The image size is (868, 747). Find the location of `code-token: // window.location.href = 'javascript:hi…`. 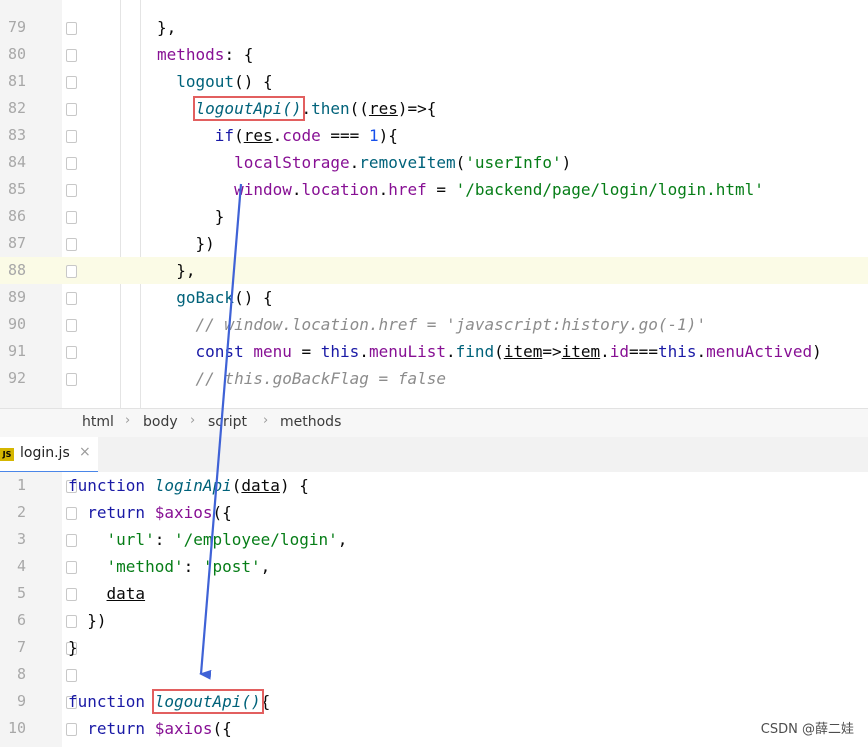

code-token: // window.location.href = 'javascript:hi… is located at coordinates (432, 324).